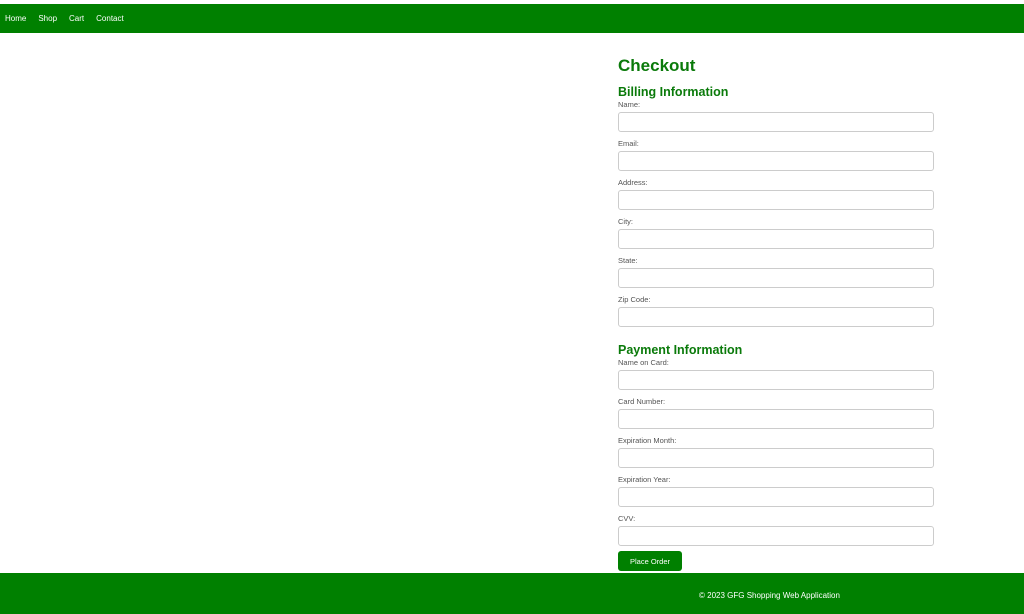 This screenshot has height=614, width=1024. I want to click on page-title: Checkout, so click(657, 65).